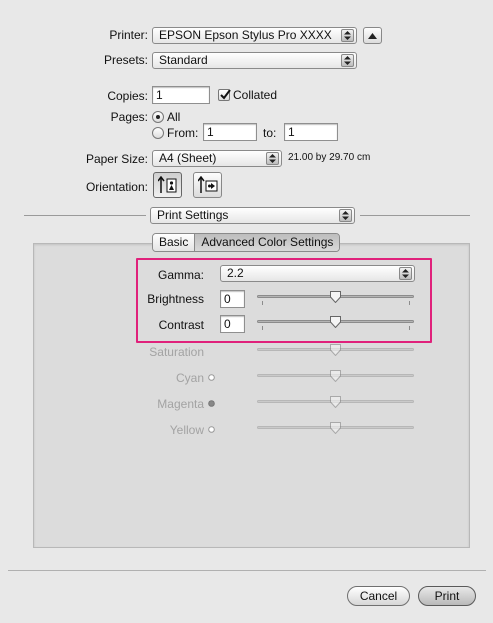 The height and width of the screenshot is (623, 493). What do you see at coordinates (180, 404) in the screenshot?
I see `magenta-label: Magenta` at bounding box center [180, 404].